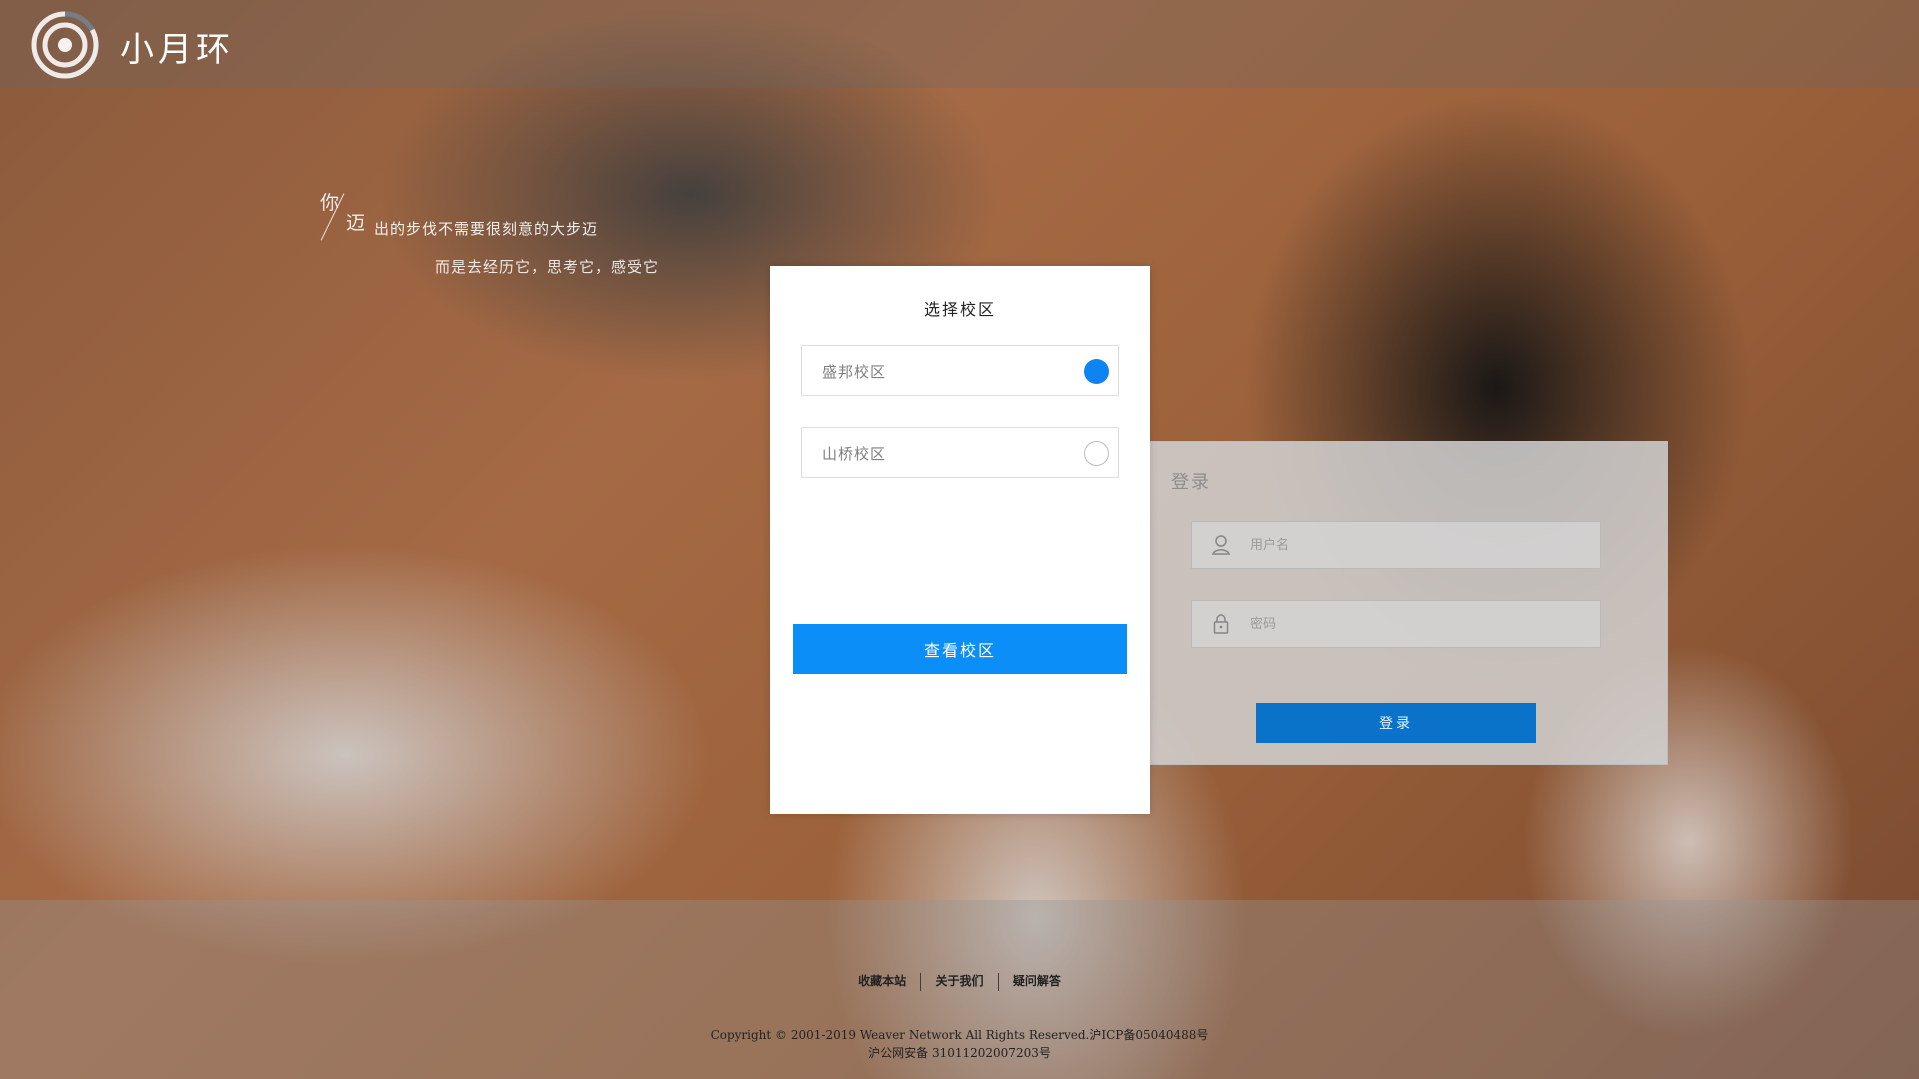 The height and width of the screenshot is (1079, 1919). What do you see at coordinates (1415, 545) in the screenshot?
I see `username-input` at bounding box center [1415, 545].